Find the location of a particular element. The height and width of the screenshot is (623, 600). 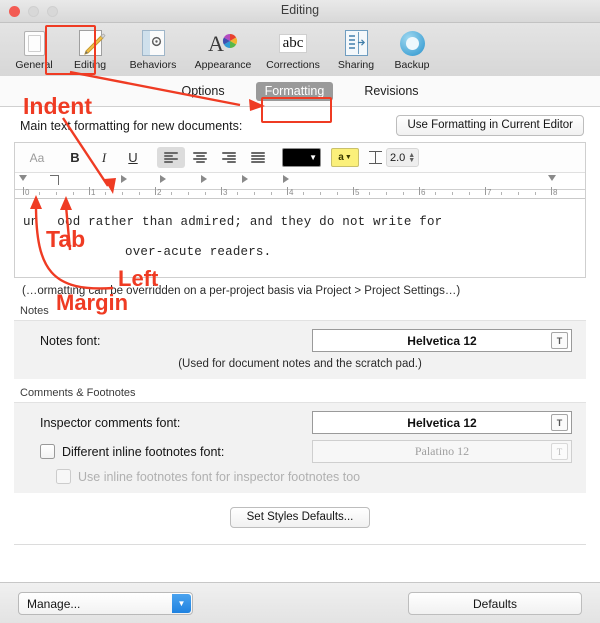

toolbar-item-editing: Editing is located at coordinates (90, 49).